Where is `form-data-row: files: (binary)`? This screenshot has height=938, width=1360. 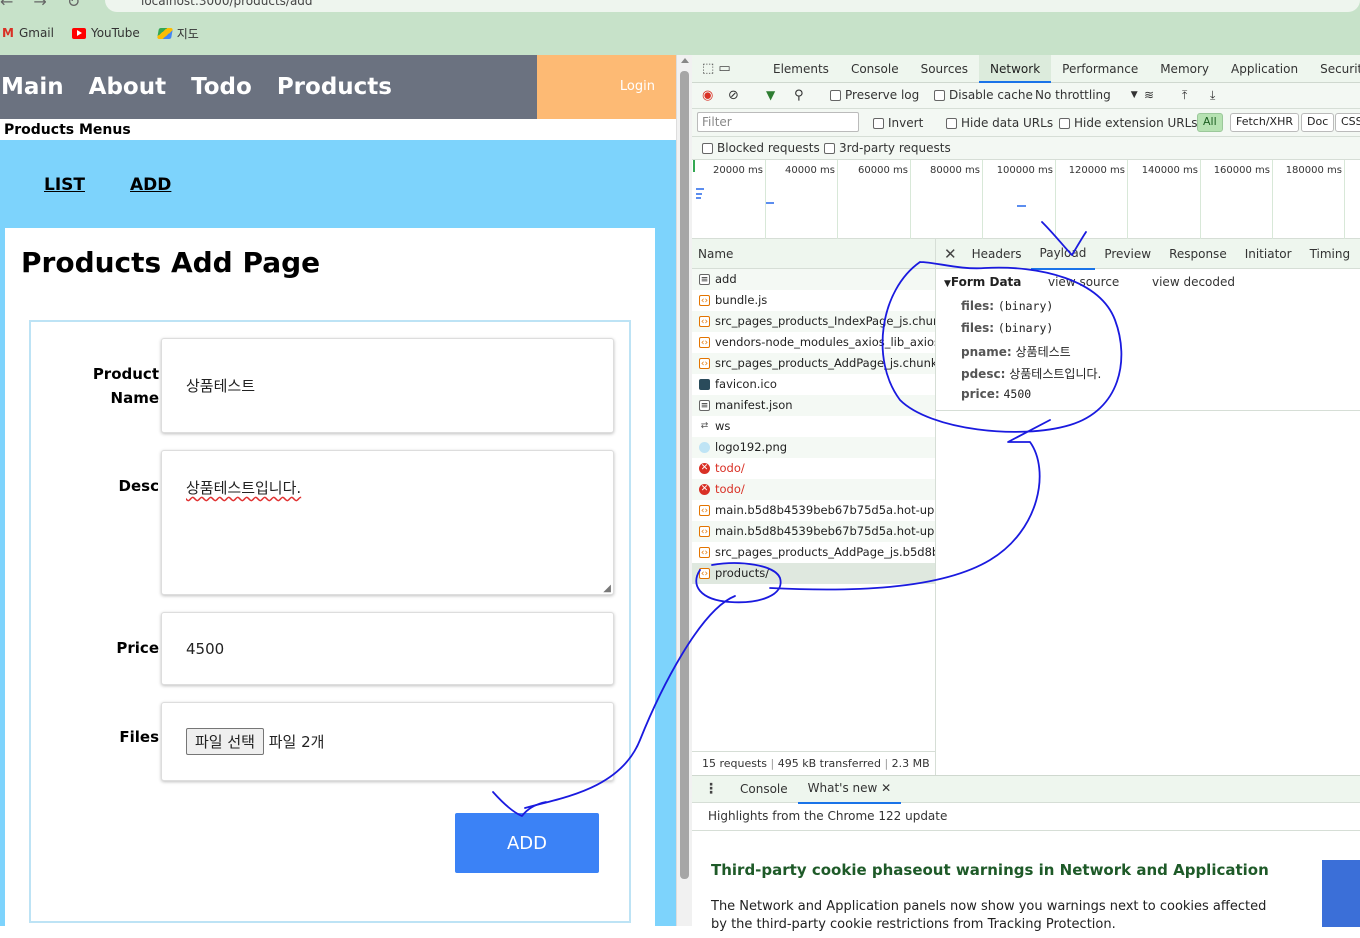
form-data-row: files: (binary) is located at coordinates (1007, 328).